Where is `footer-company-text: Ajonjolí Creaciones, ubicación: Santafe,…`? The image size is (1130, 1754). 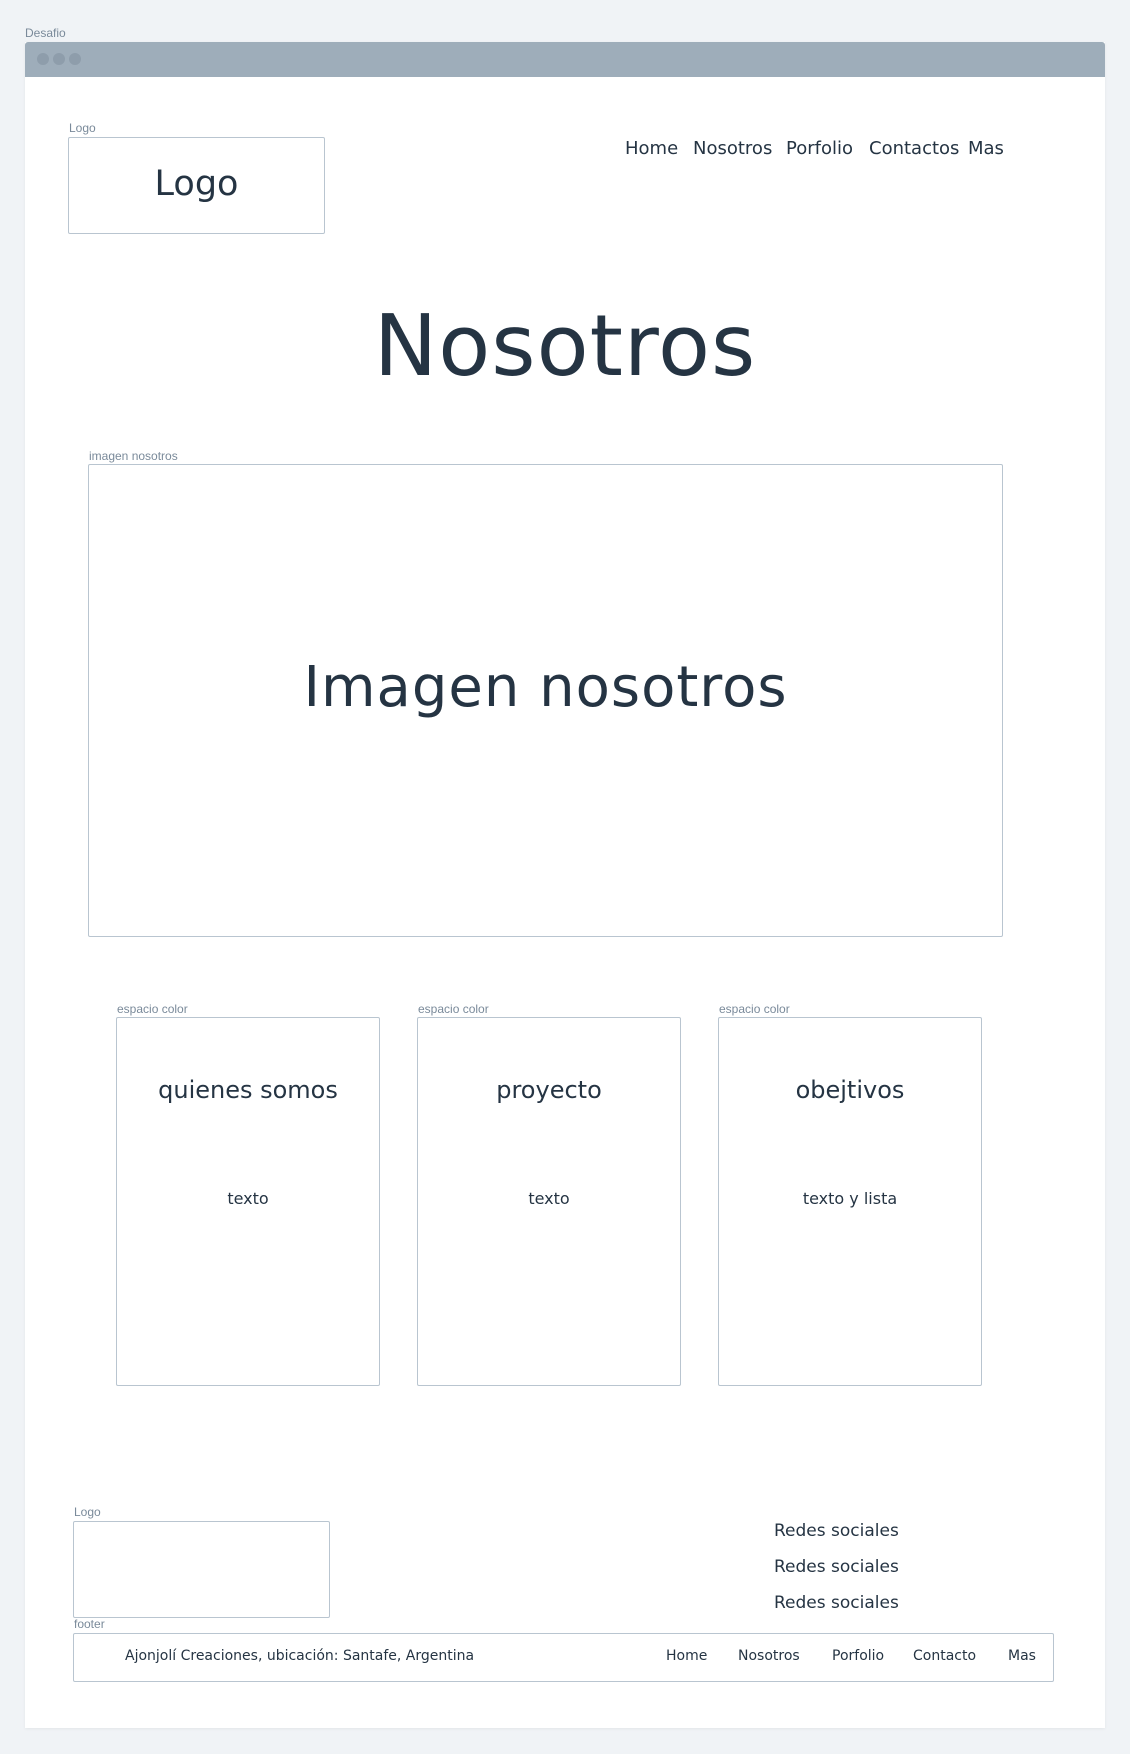 footer-company-text: Ajonjolí Creaciones, ubicación: Santafe,… is located at coordinates (300, 1656).